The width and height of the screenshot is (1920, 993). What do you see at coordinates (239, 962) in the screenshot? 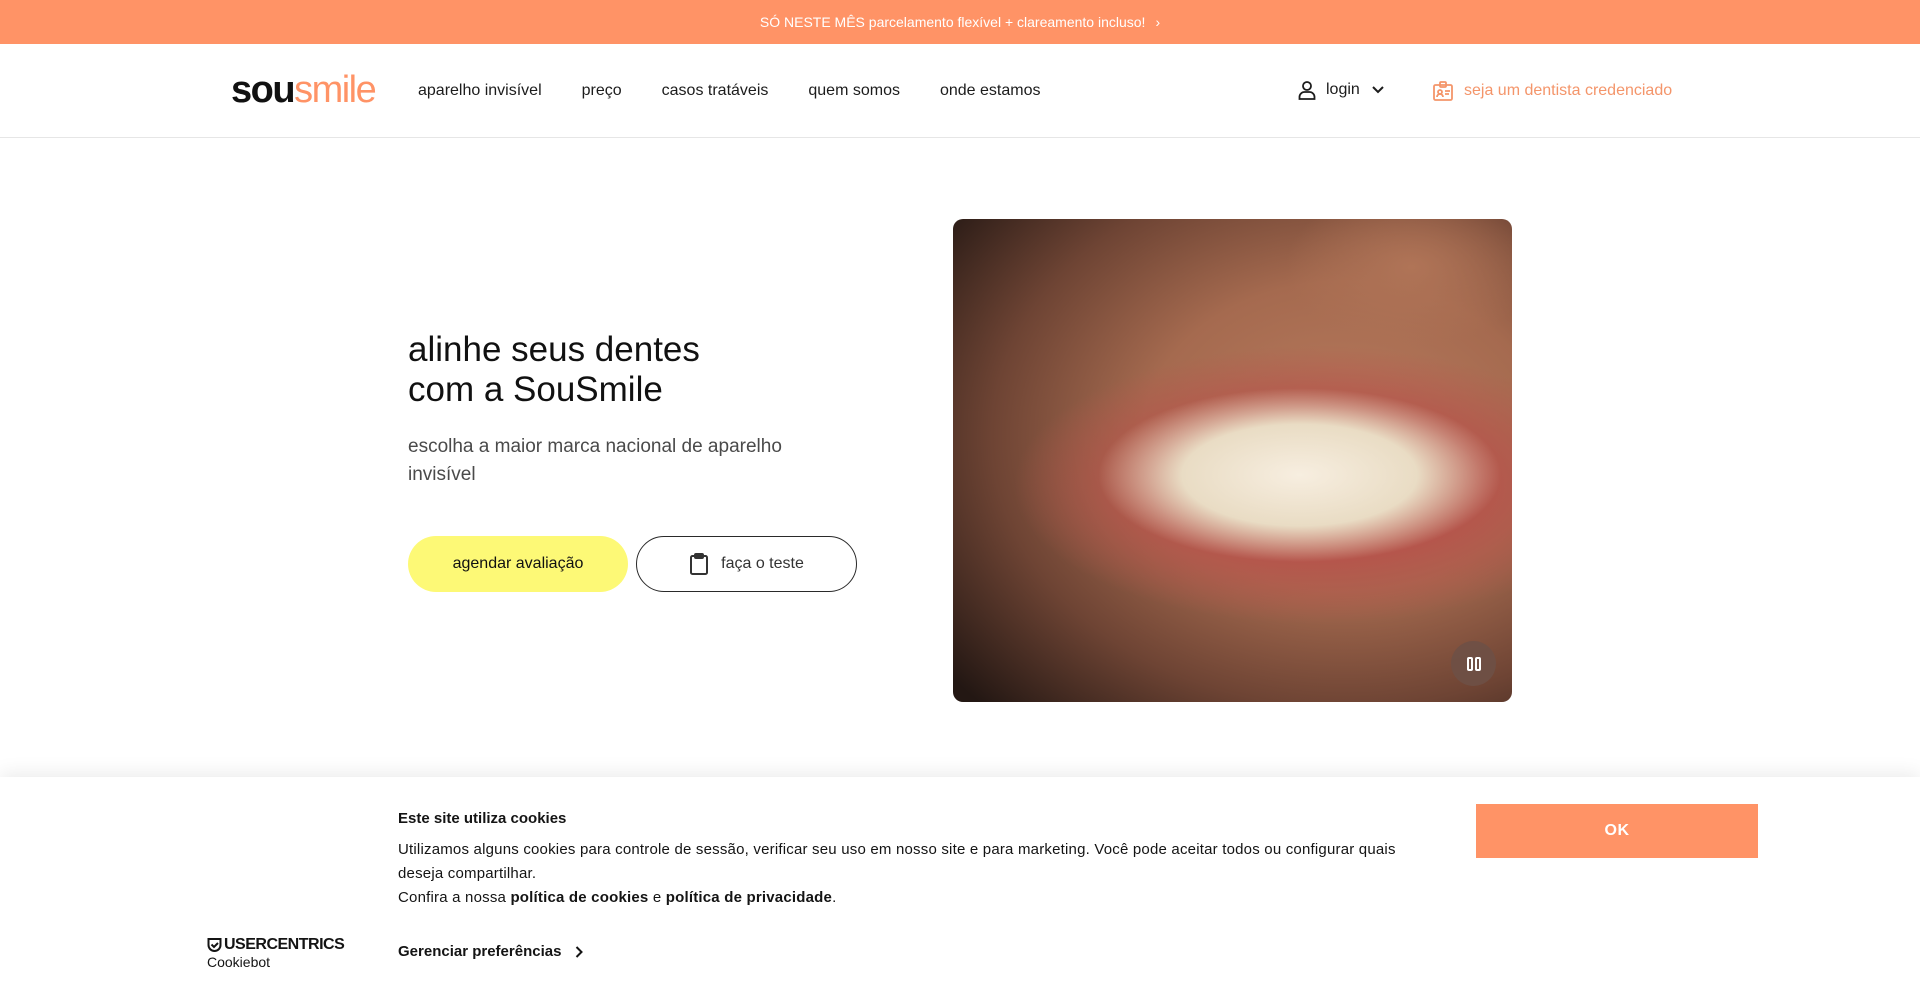
I see `cookiebot-label: Cookiebot` at bounding box center [239, 962].